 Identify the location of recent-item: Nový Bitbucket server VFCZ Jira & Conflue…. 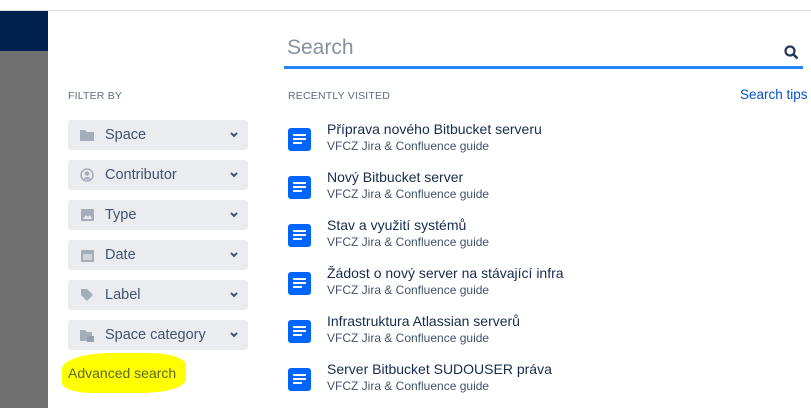
(538, 194).